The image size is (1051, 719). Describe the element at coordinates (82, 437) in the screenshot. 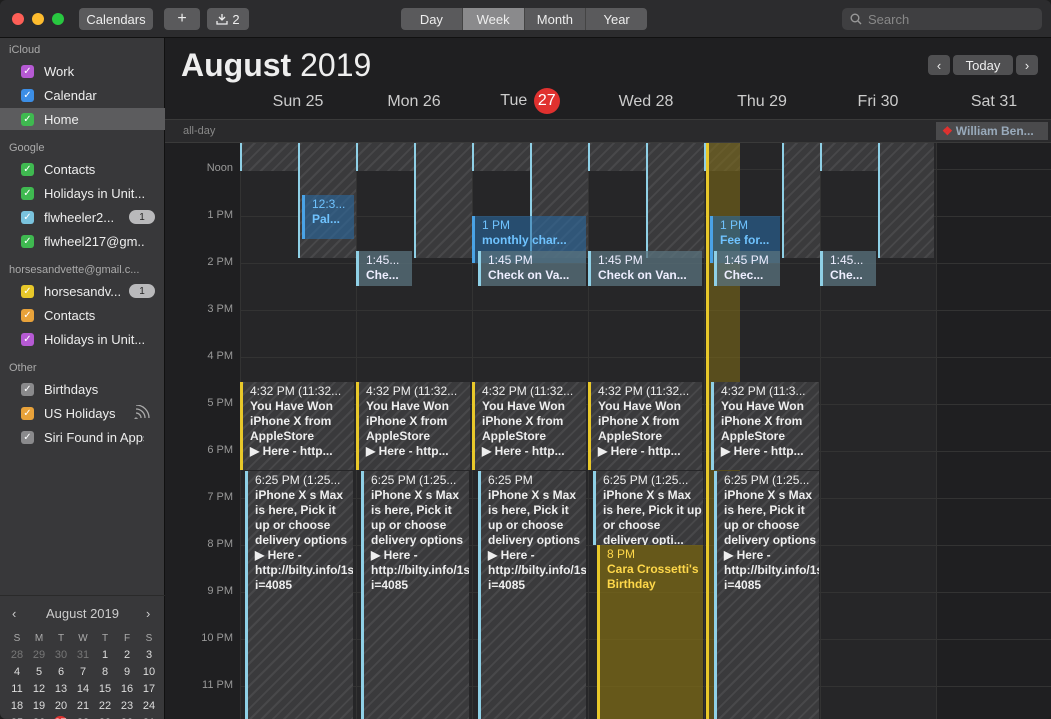

I see `calendar-item-other-2: ✓ Siri Found in Apps` at that location.